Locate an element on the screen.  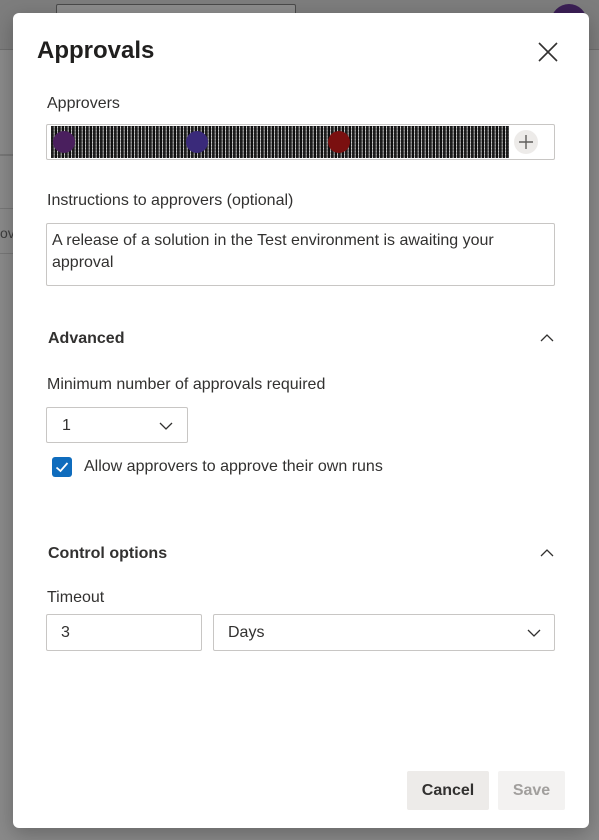
timeout-label: Timeout is located at coordinates (76, 597).